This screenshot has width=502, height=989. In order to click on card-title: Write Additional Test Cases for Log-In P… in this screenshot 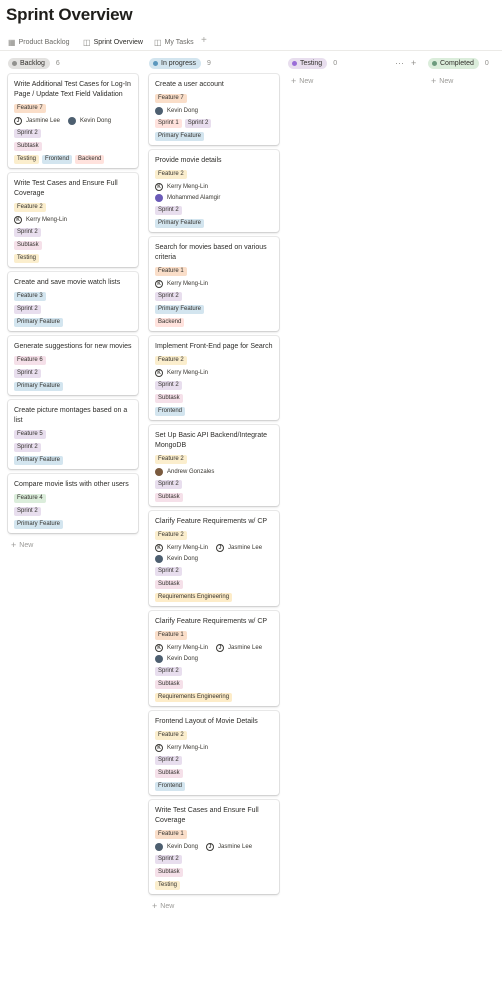, I will do `click(72, 89)`.